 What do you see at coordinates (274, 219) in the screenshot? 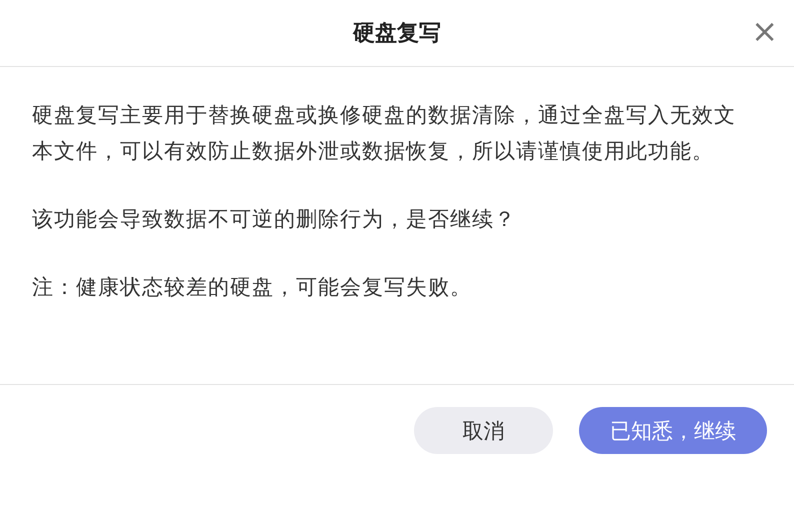
I see `message-text: 该功能会导致数据不可逆的删除行为，是否继续？` at bounding box center [274, 219].